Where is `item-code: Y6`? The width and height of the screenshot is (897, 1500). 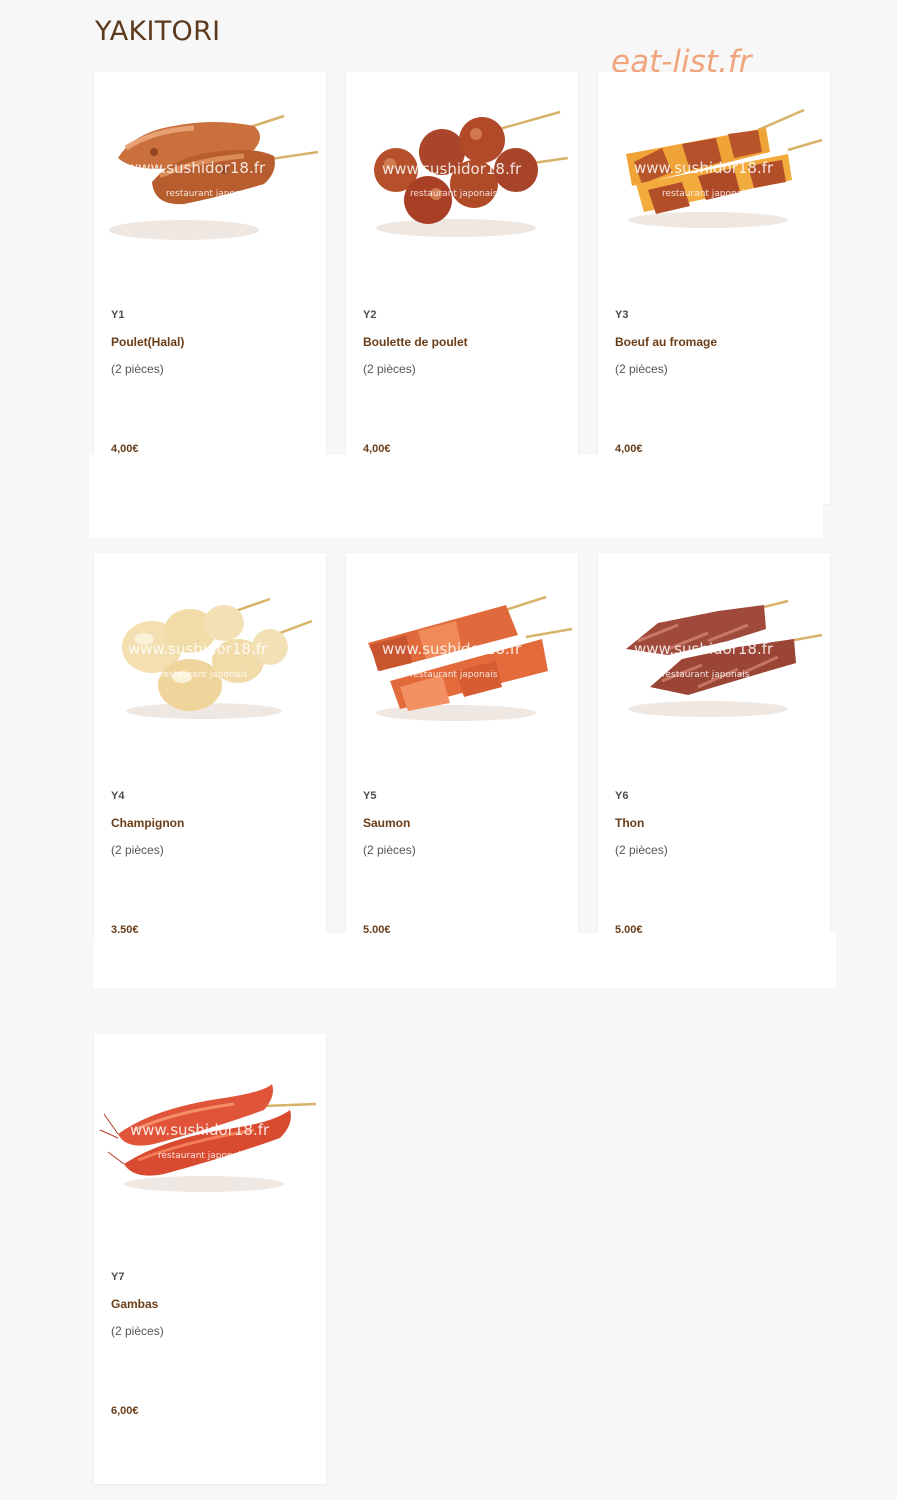 item-code: Y6 is located at coordinates (622, 796).